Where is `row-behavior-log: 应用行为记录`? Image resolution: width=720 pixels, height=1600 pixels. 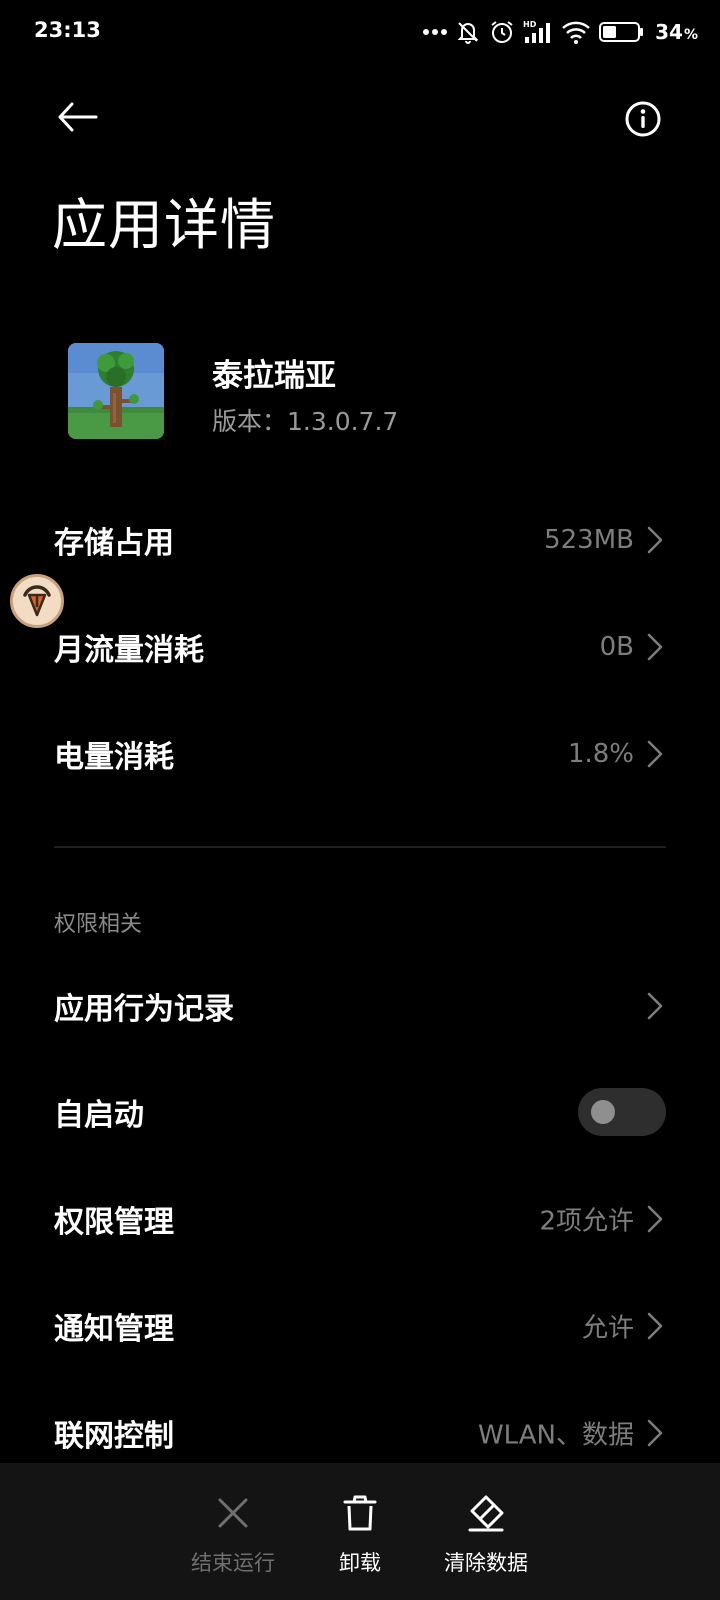 row-behavior-log: 应用行为记录 is located at coordinates (360, 1006).